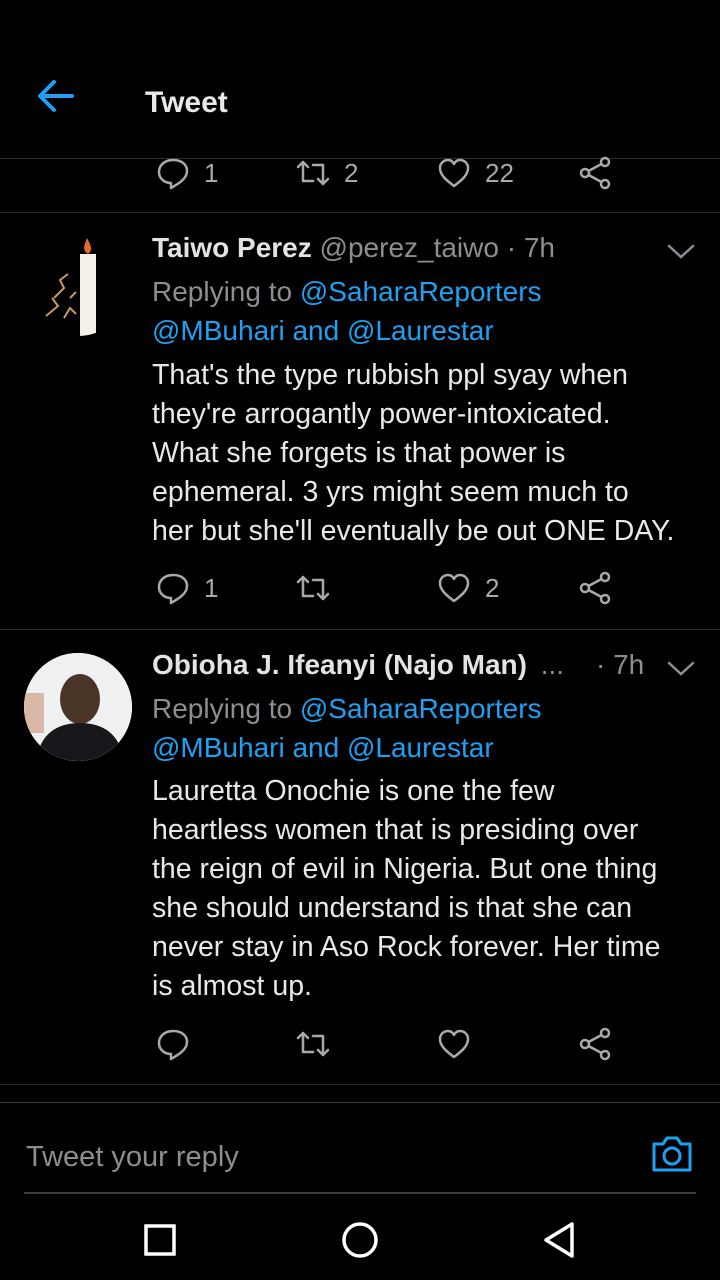 The height and width of the screenshot is (1280, 720). I want to click on top-app-bar: Tweet, so click(360, 79).